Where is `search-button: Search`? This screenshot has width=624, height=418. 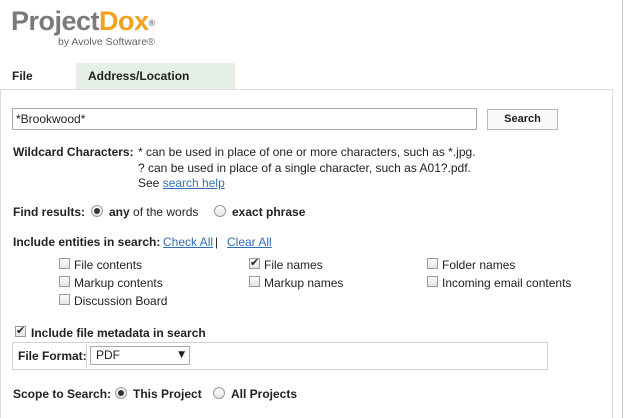
search-button: Search is located at coordinates (522, 119).